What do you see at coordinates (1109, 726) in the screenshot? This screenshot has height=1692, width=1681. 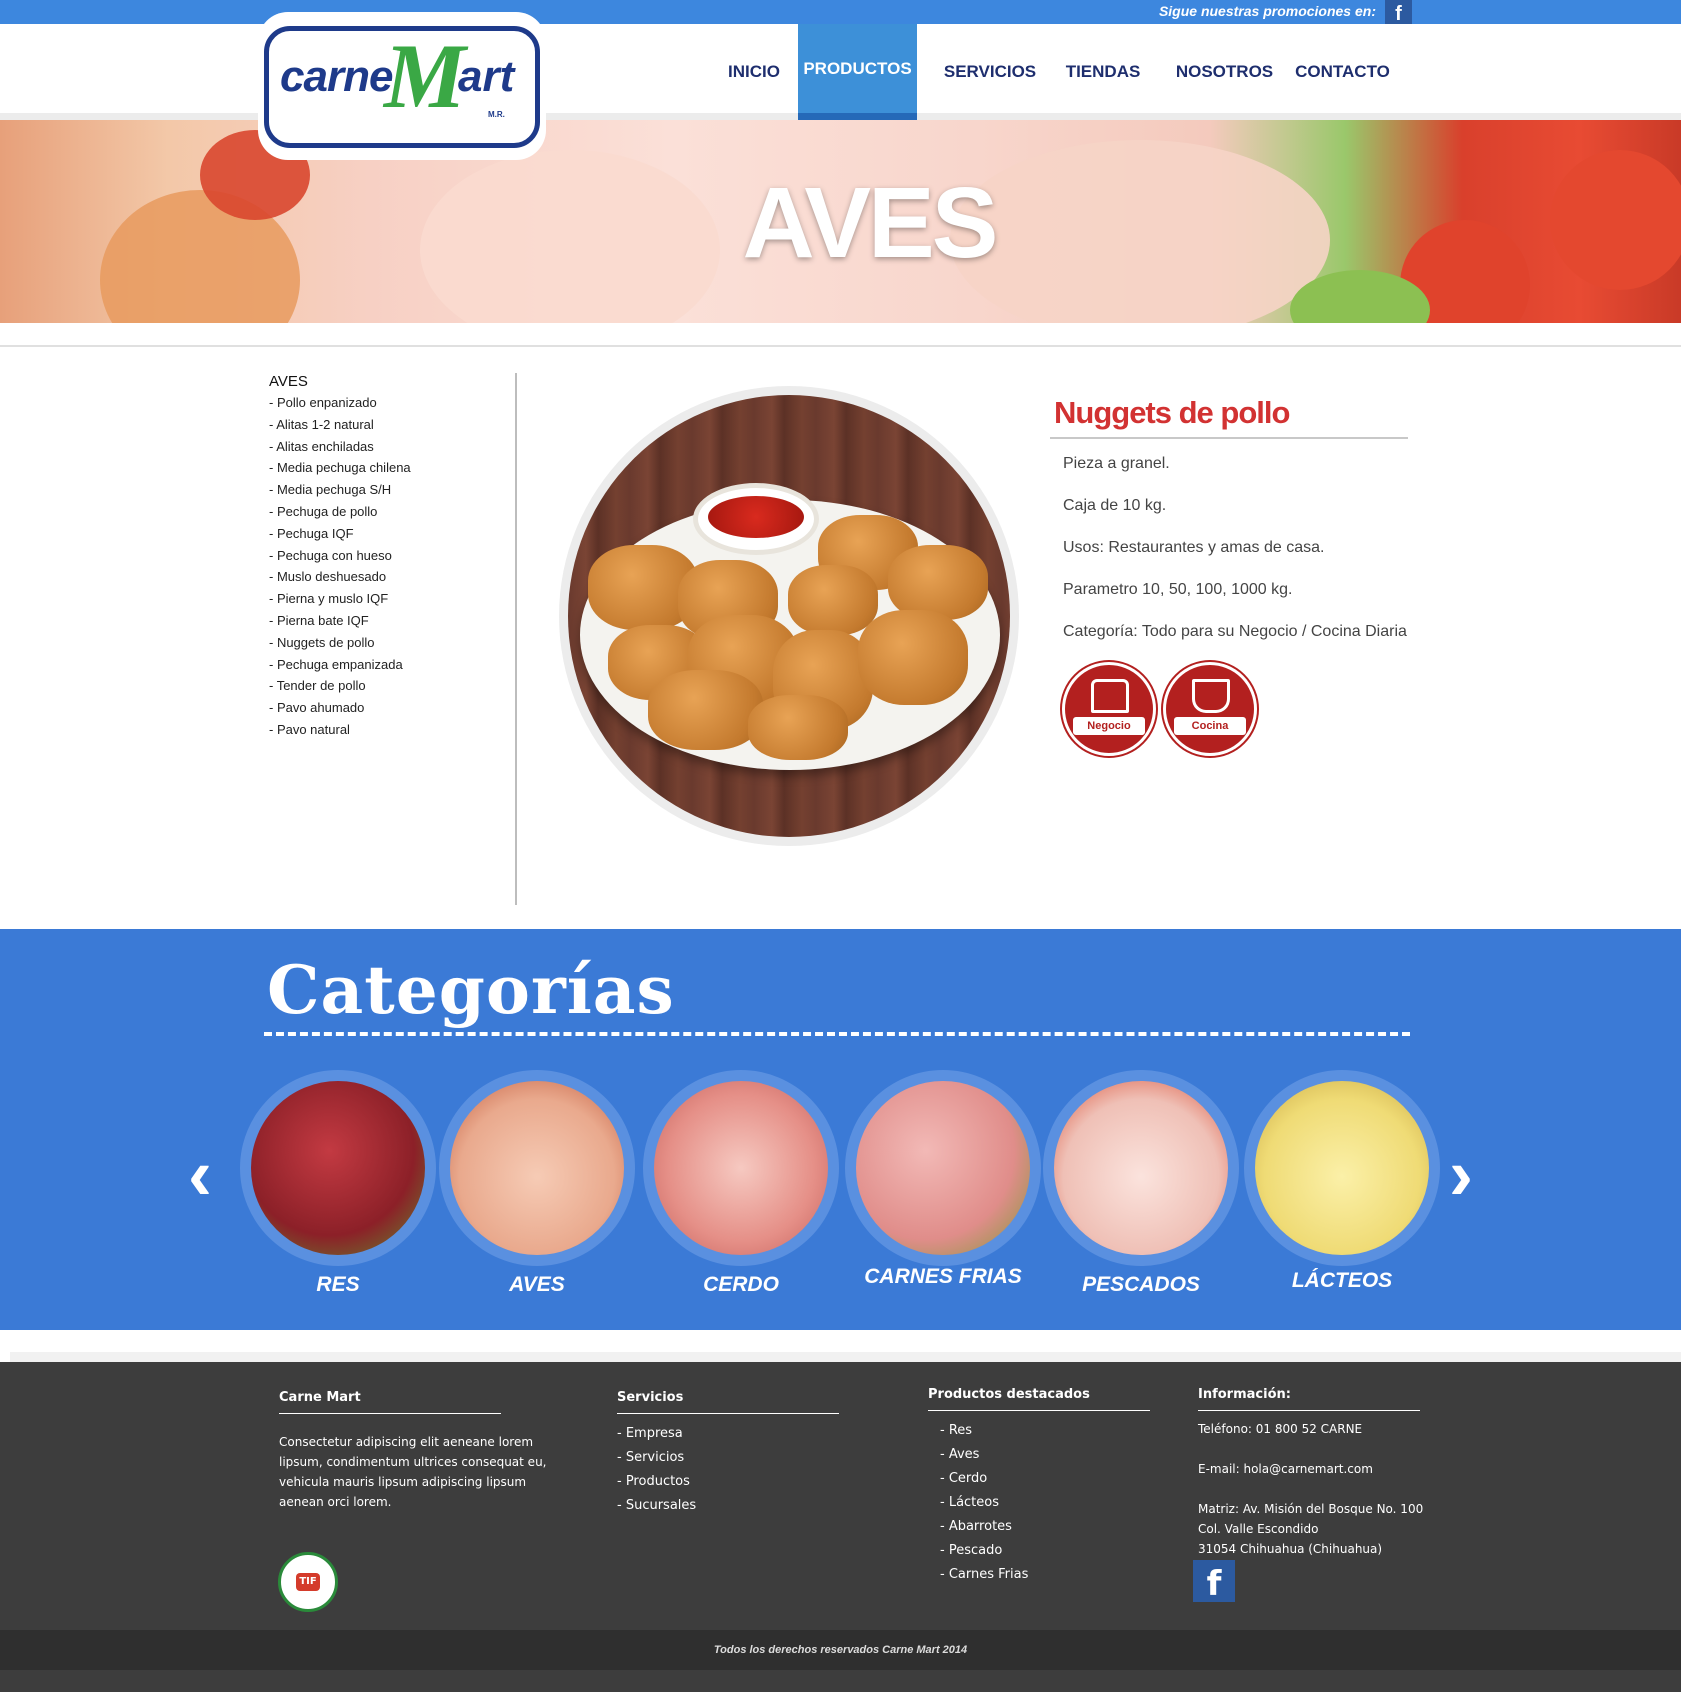 I see `badge-label: Negocio` at bounding box center [1109, 726].